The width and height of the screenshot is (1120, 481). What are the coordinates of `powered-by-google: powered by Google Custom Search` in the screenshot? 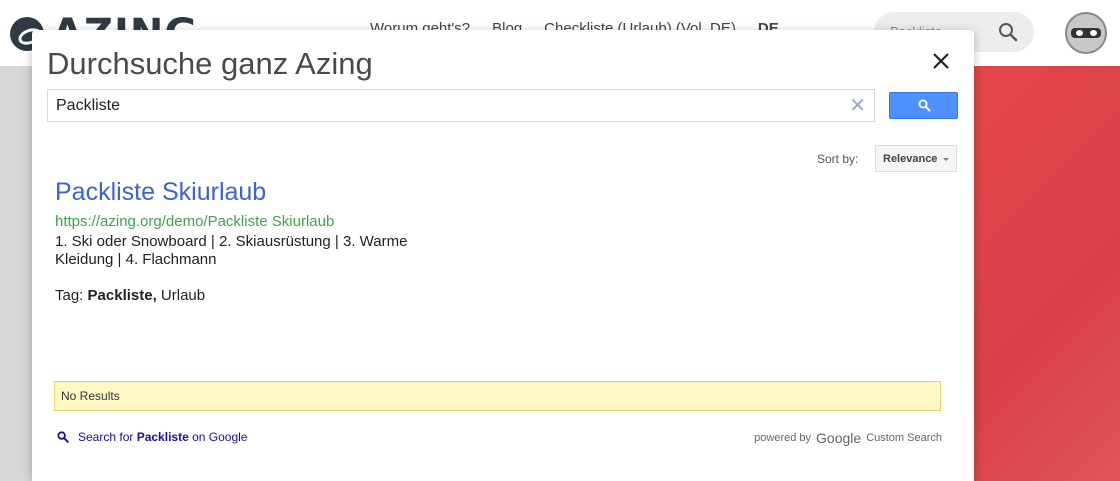 It's located at (848, 438).